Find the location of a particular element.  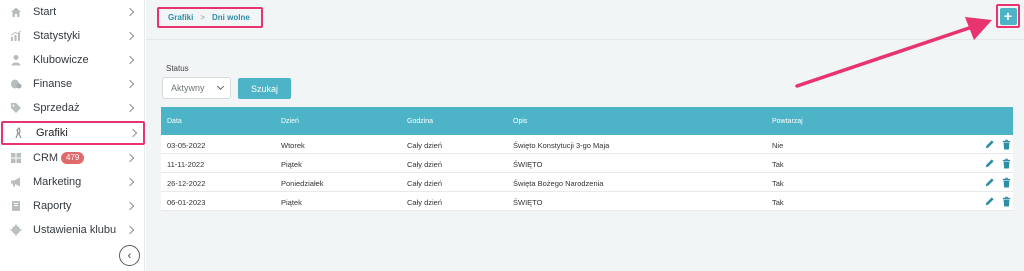

sidebar-item-sprzedaz: Sprzedaż is located at coordinates (72, 108).